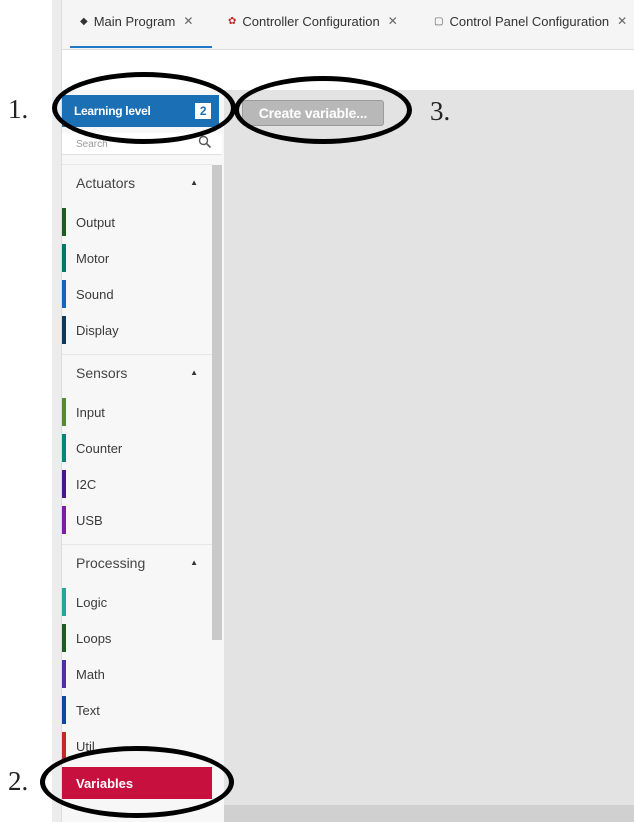  What do you see at coordinates (93, 258) in the screenshot?
I see `toolbox-item-label: Motor` at bounding box center [93, 258].